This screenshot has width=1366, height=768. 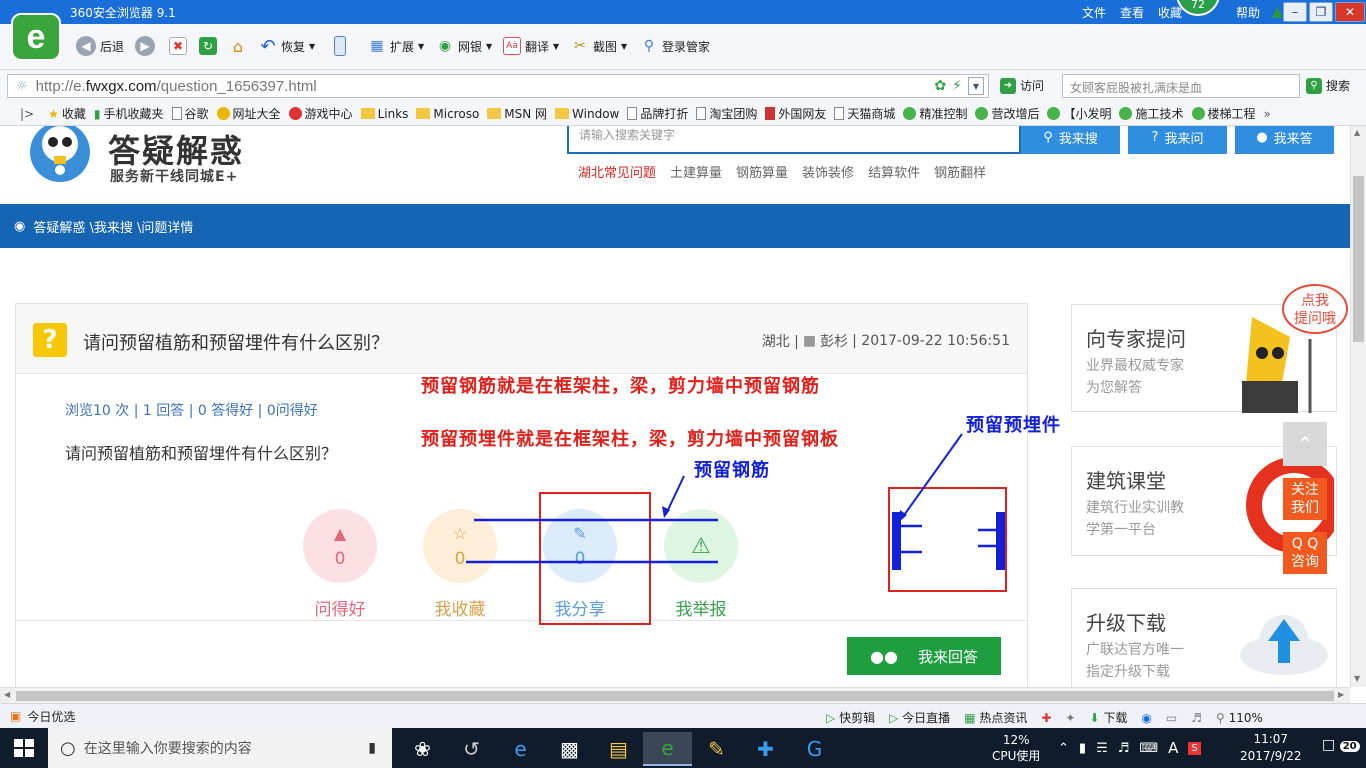 What do you see at coordinates (831, 718) in the screenshot?
I see `play-icon: ▷` at bounding box center [831, 718].